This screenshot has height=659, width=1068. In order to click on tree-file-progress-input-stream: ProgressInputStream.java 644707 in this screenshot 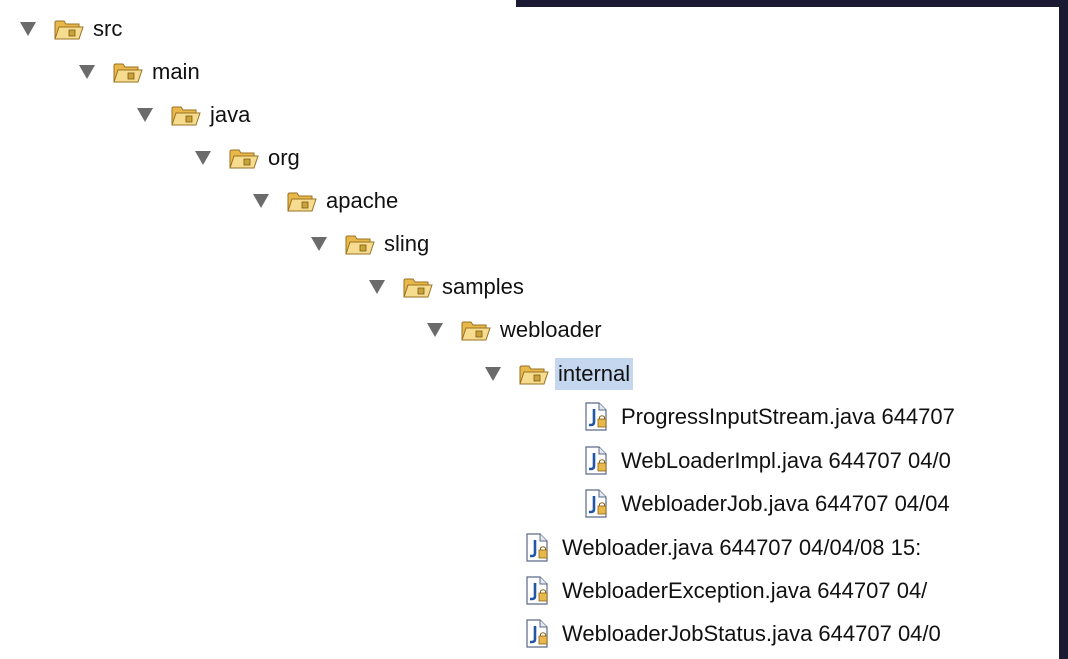, I will do `click(771, 417)`.